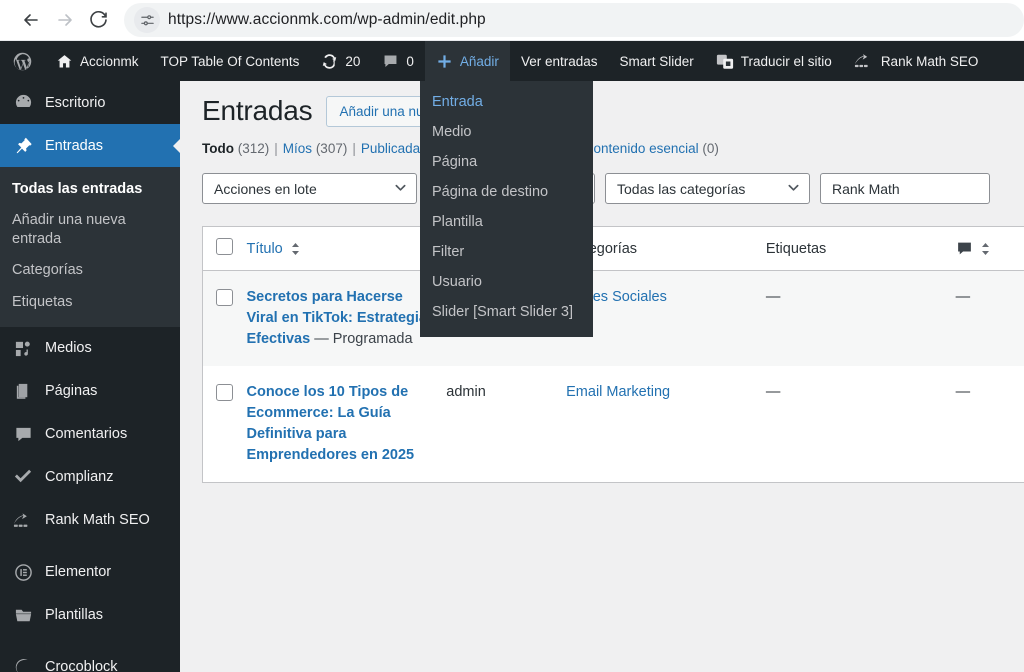 The image size is (1024, 672). I want to click on arrow-left-icon, so click(31, 20).